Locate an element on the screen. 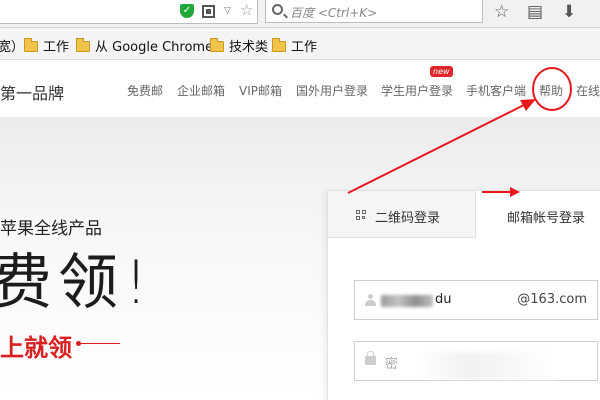 This screenshot has width=600, height=400. tab-email-login: 邮箱帐号登录 is located at coordinates (538, 214).